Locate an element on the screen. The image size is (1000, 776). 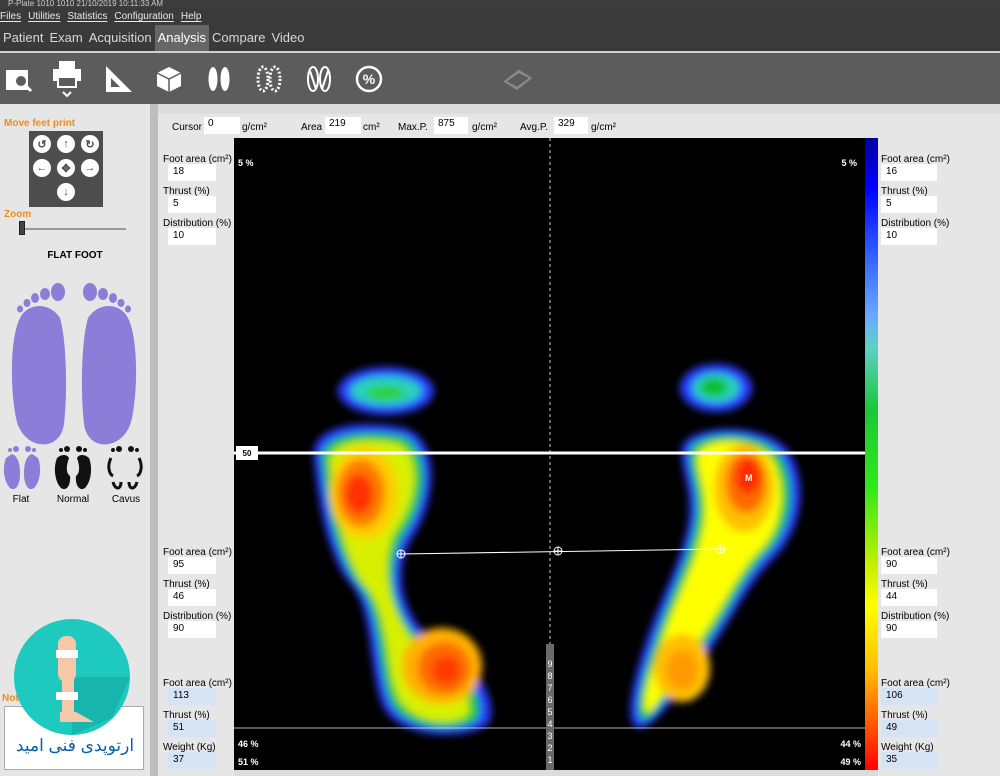
scale-digit: 1 is located at coordinates (550, 760).